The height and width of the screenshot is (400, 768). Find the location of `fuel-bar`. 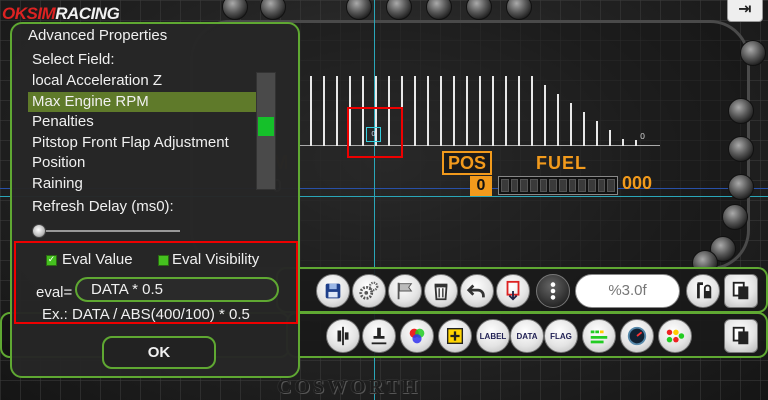

fuel-bar is located at coordinates (558, 185).